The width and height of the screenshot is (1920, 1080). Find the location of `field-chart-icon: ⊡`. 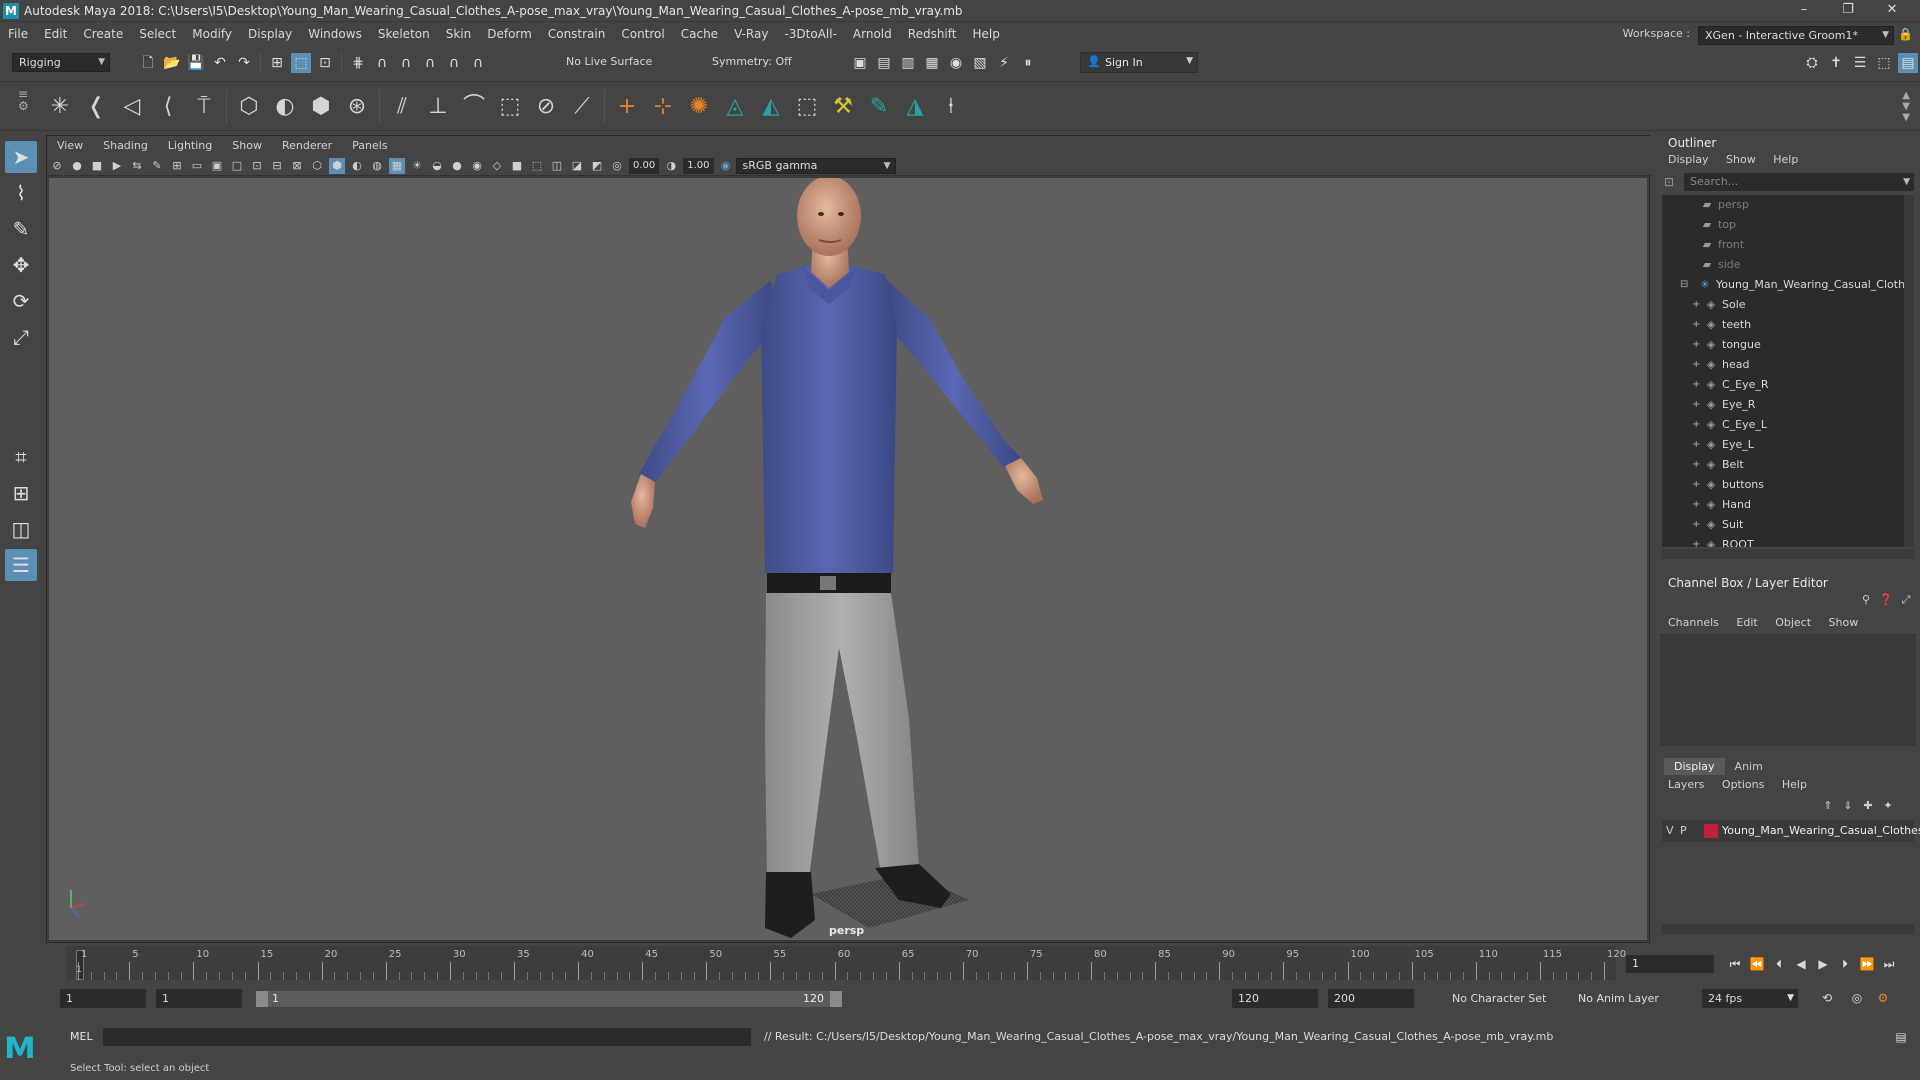

field-chart-icon: ⊡ is located at coordinates (257, 166).